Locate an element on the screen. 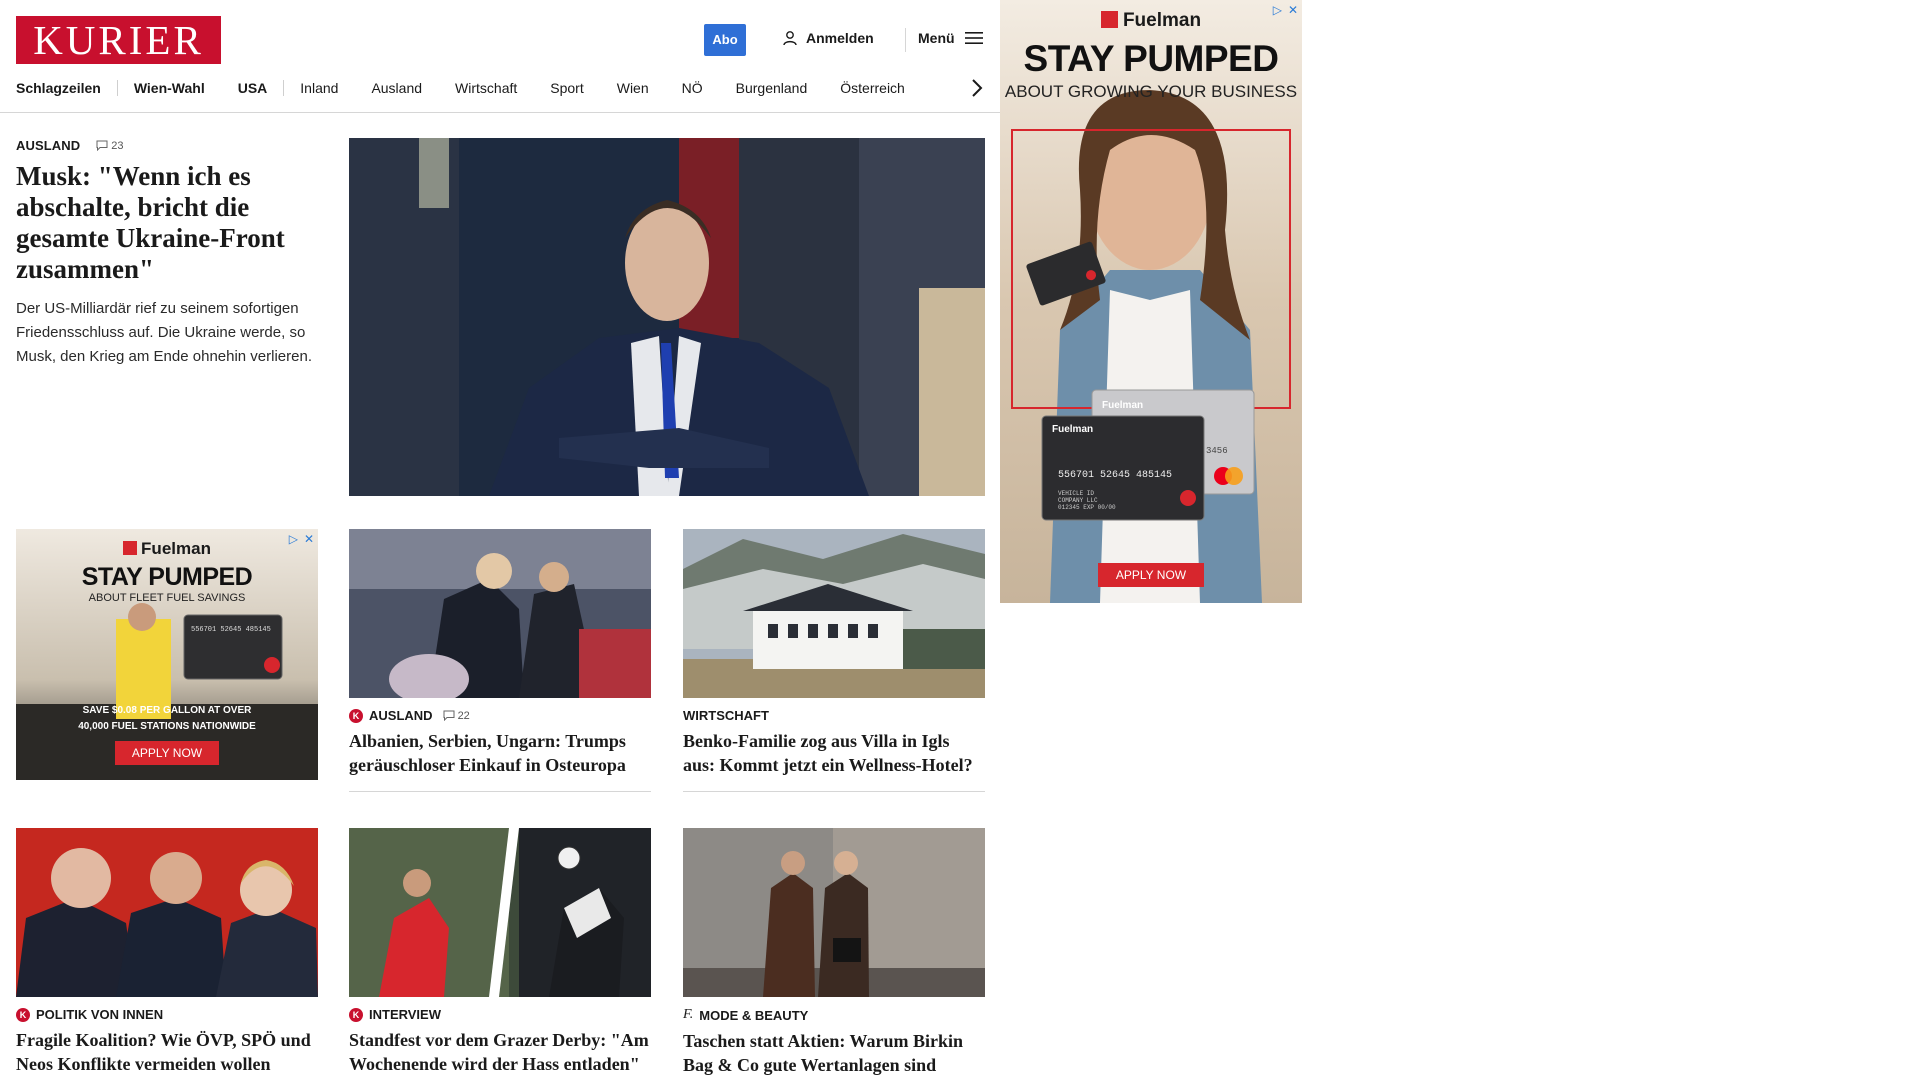  hamburger-icon is located at coordinates (973, 38).